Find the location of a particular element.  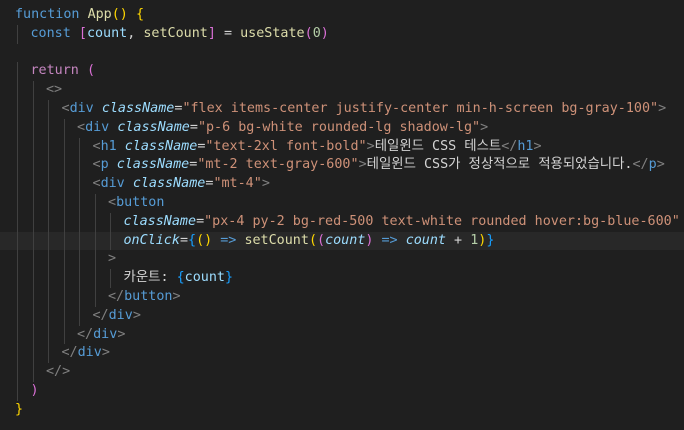

code-line: </button> is located at coordinates (342, 297).